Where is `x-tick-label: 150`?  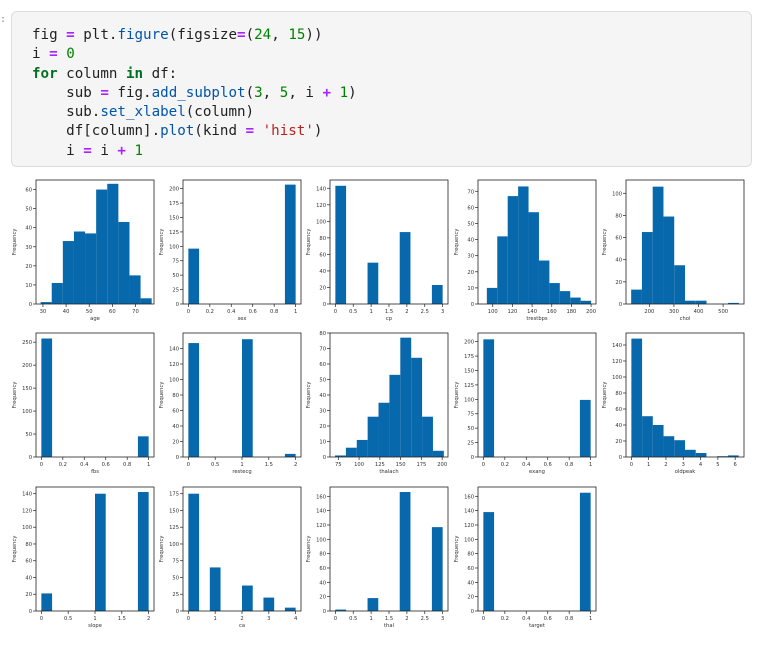
x-tick-label: 150 is located at coordinates (401, 465).